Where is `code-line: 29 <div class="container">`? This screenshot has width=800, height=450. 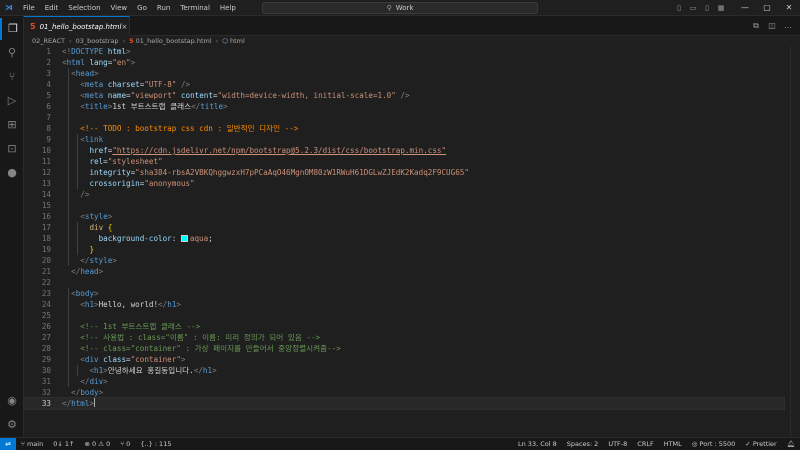
code-line: 29 <div class="container"> is located at coordinates (113, 359).